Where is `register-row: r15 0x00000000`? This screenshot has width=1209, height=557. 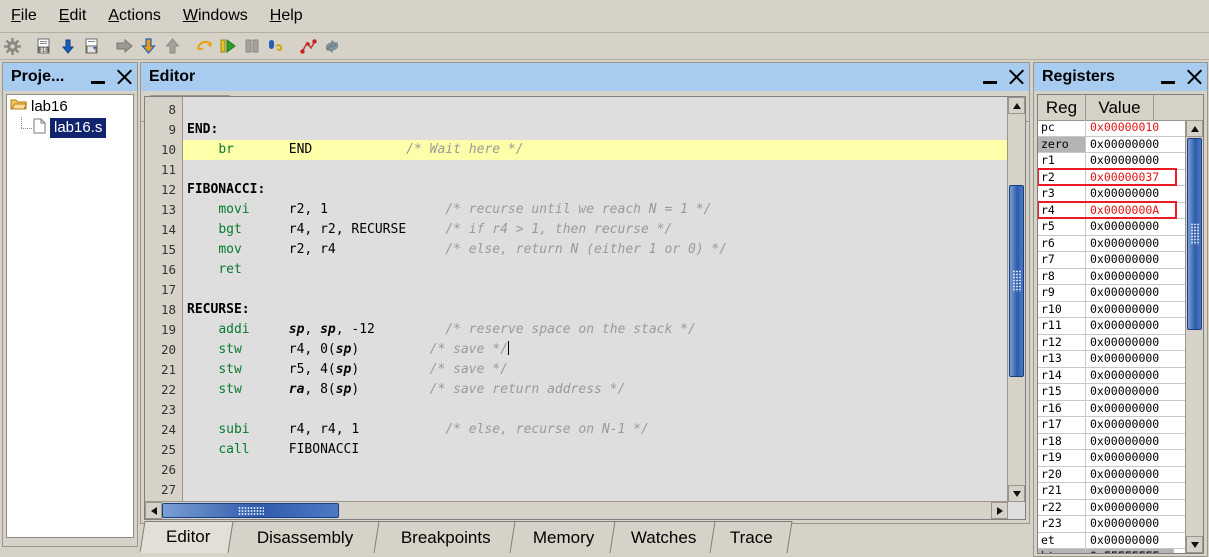
register-row: r15 0x00000000 is located at coordinates (1112, 392).